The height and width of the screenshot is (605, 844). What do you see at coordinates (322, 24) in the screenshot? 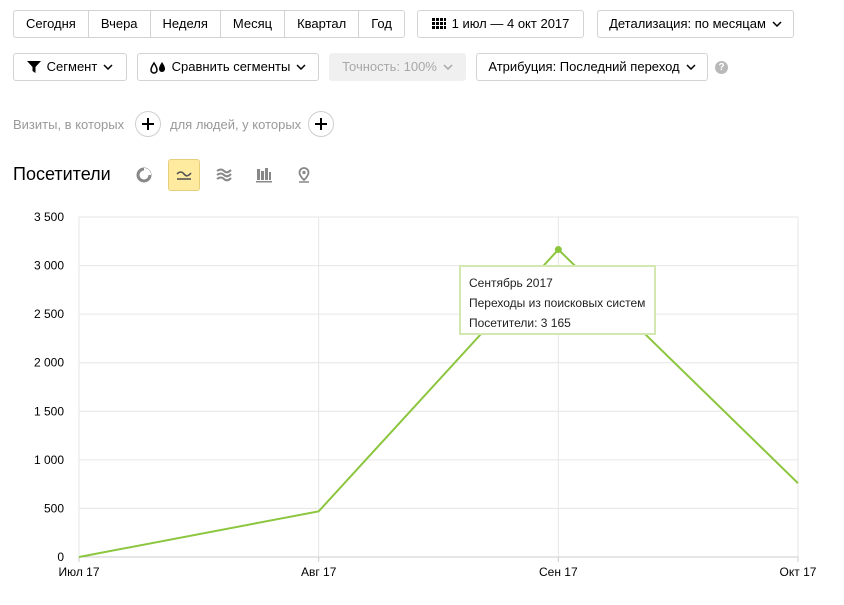
I see `period-quarter: Квартал` at bounding box center [322, 24].